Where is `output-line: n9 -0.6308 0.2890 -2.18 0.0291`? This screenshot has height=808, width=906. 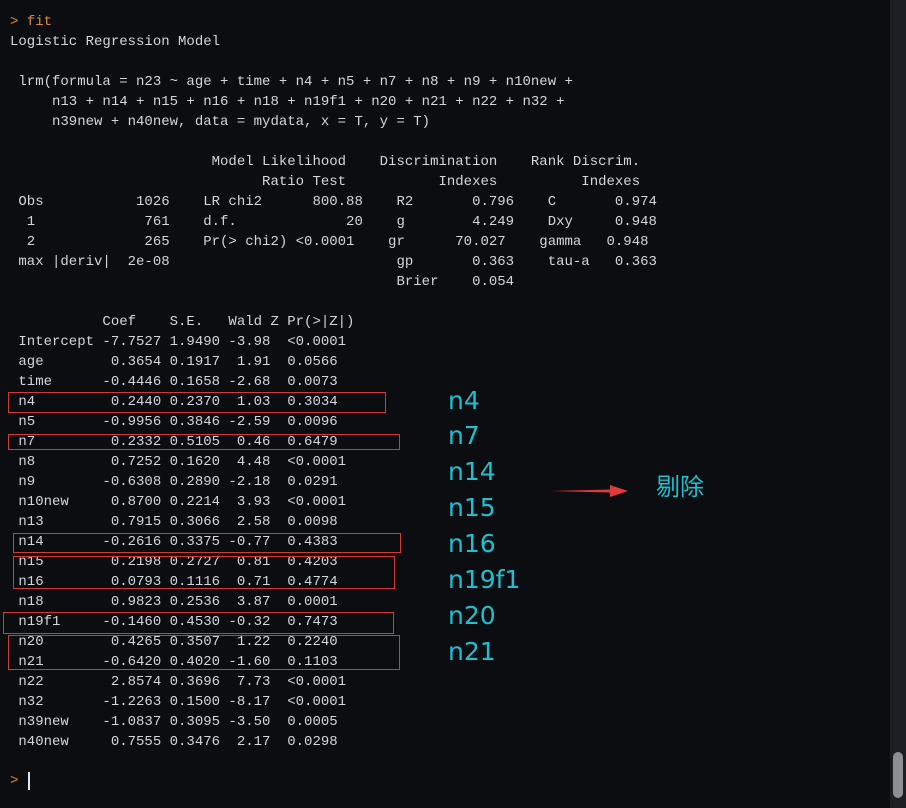 output-line: n9 -0.6308 0.2890 -2.18 0.0291 is located at coordinates (174, 482).